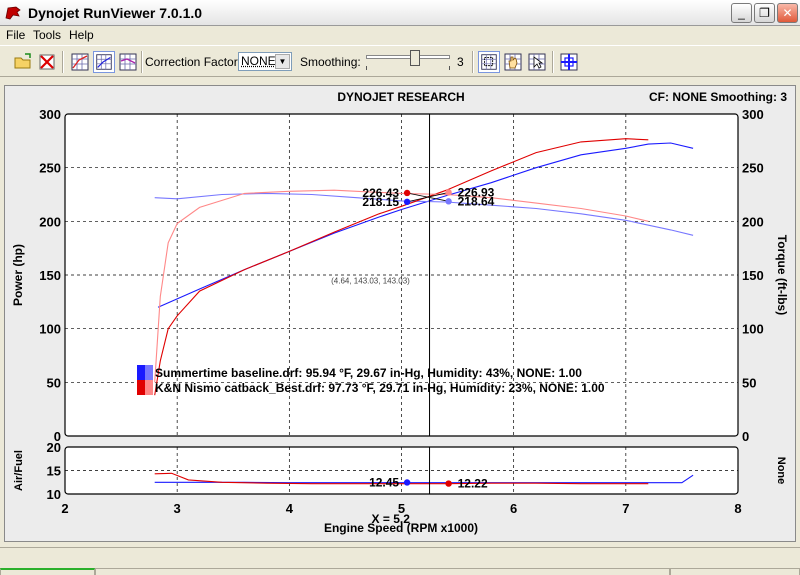  Describe the element at coordinates (391, 519) in the screenshot. I see `cursor-x-label: X = 5.2` at that location.